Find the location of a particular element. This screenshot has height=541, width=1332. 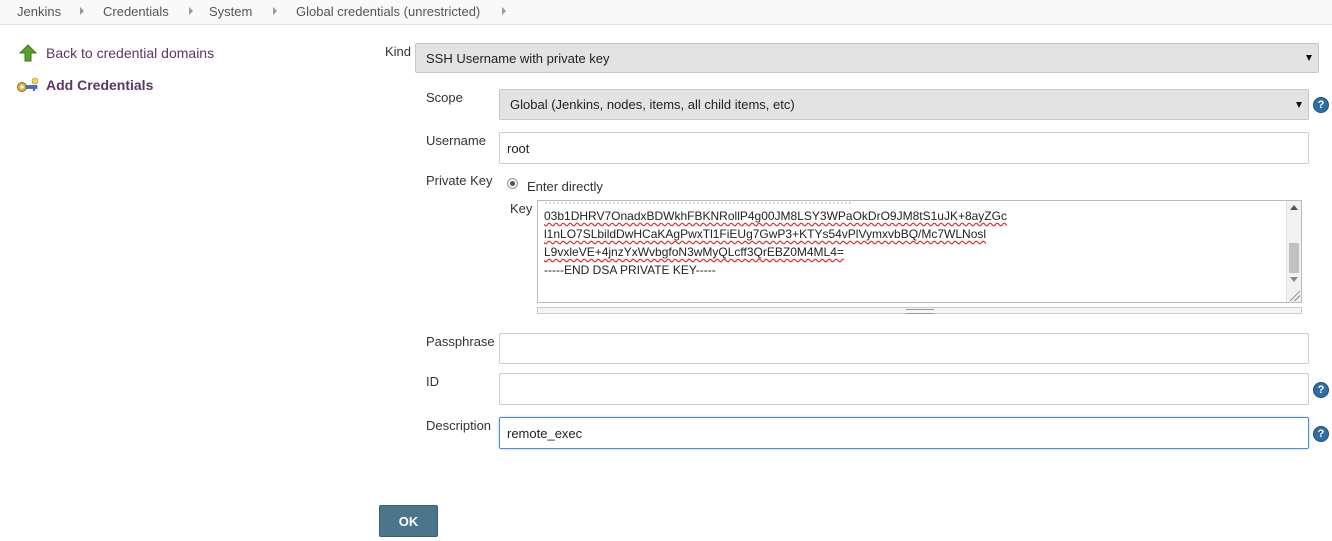

kind-select-value: SSH Username with private key is located at coordinates (518, 58).